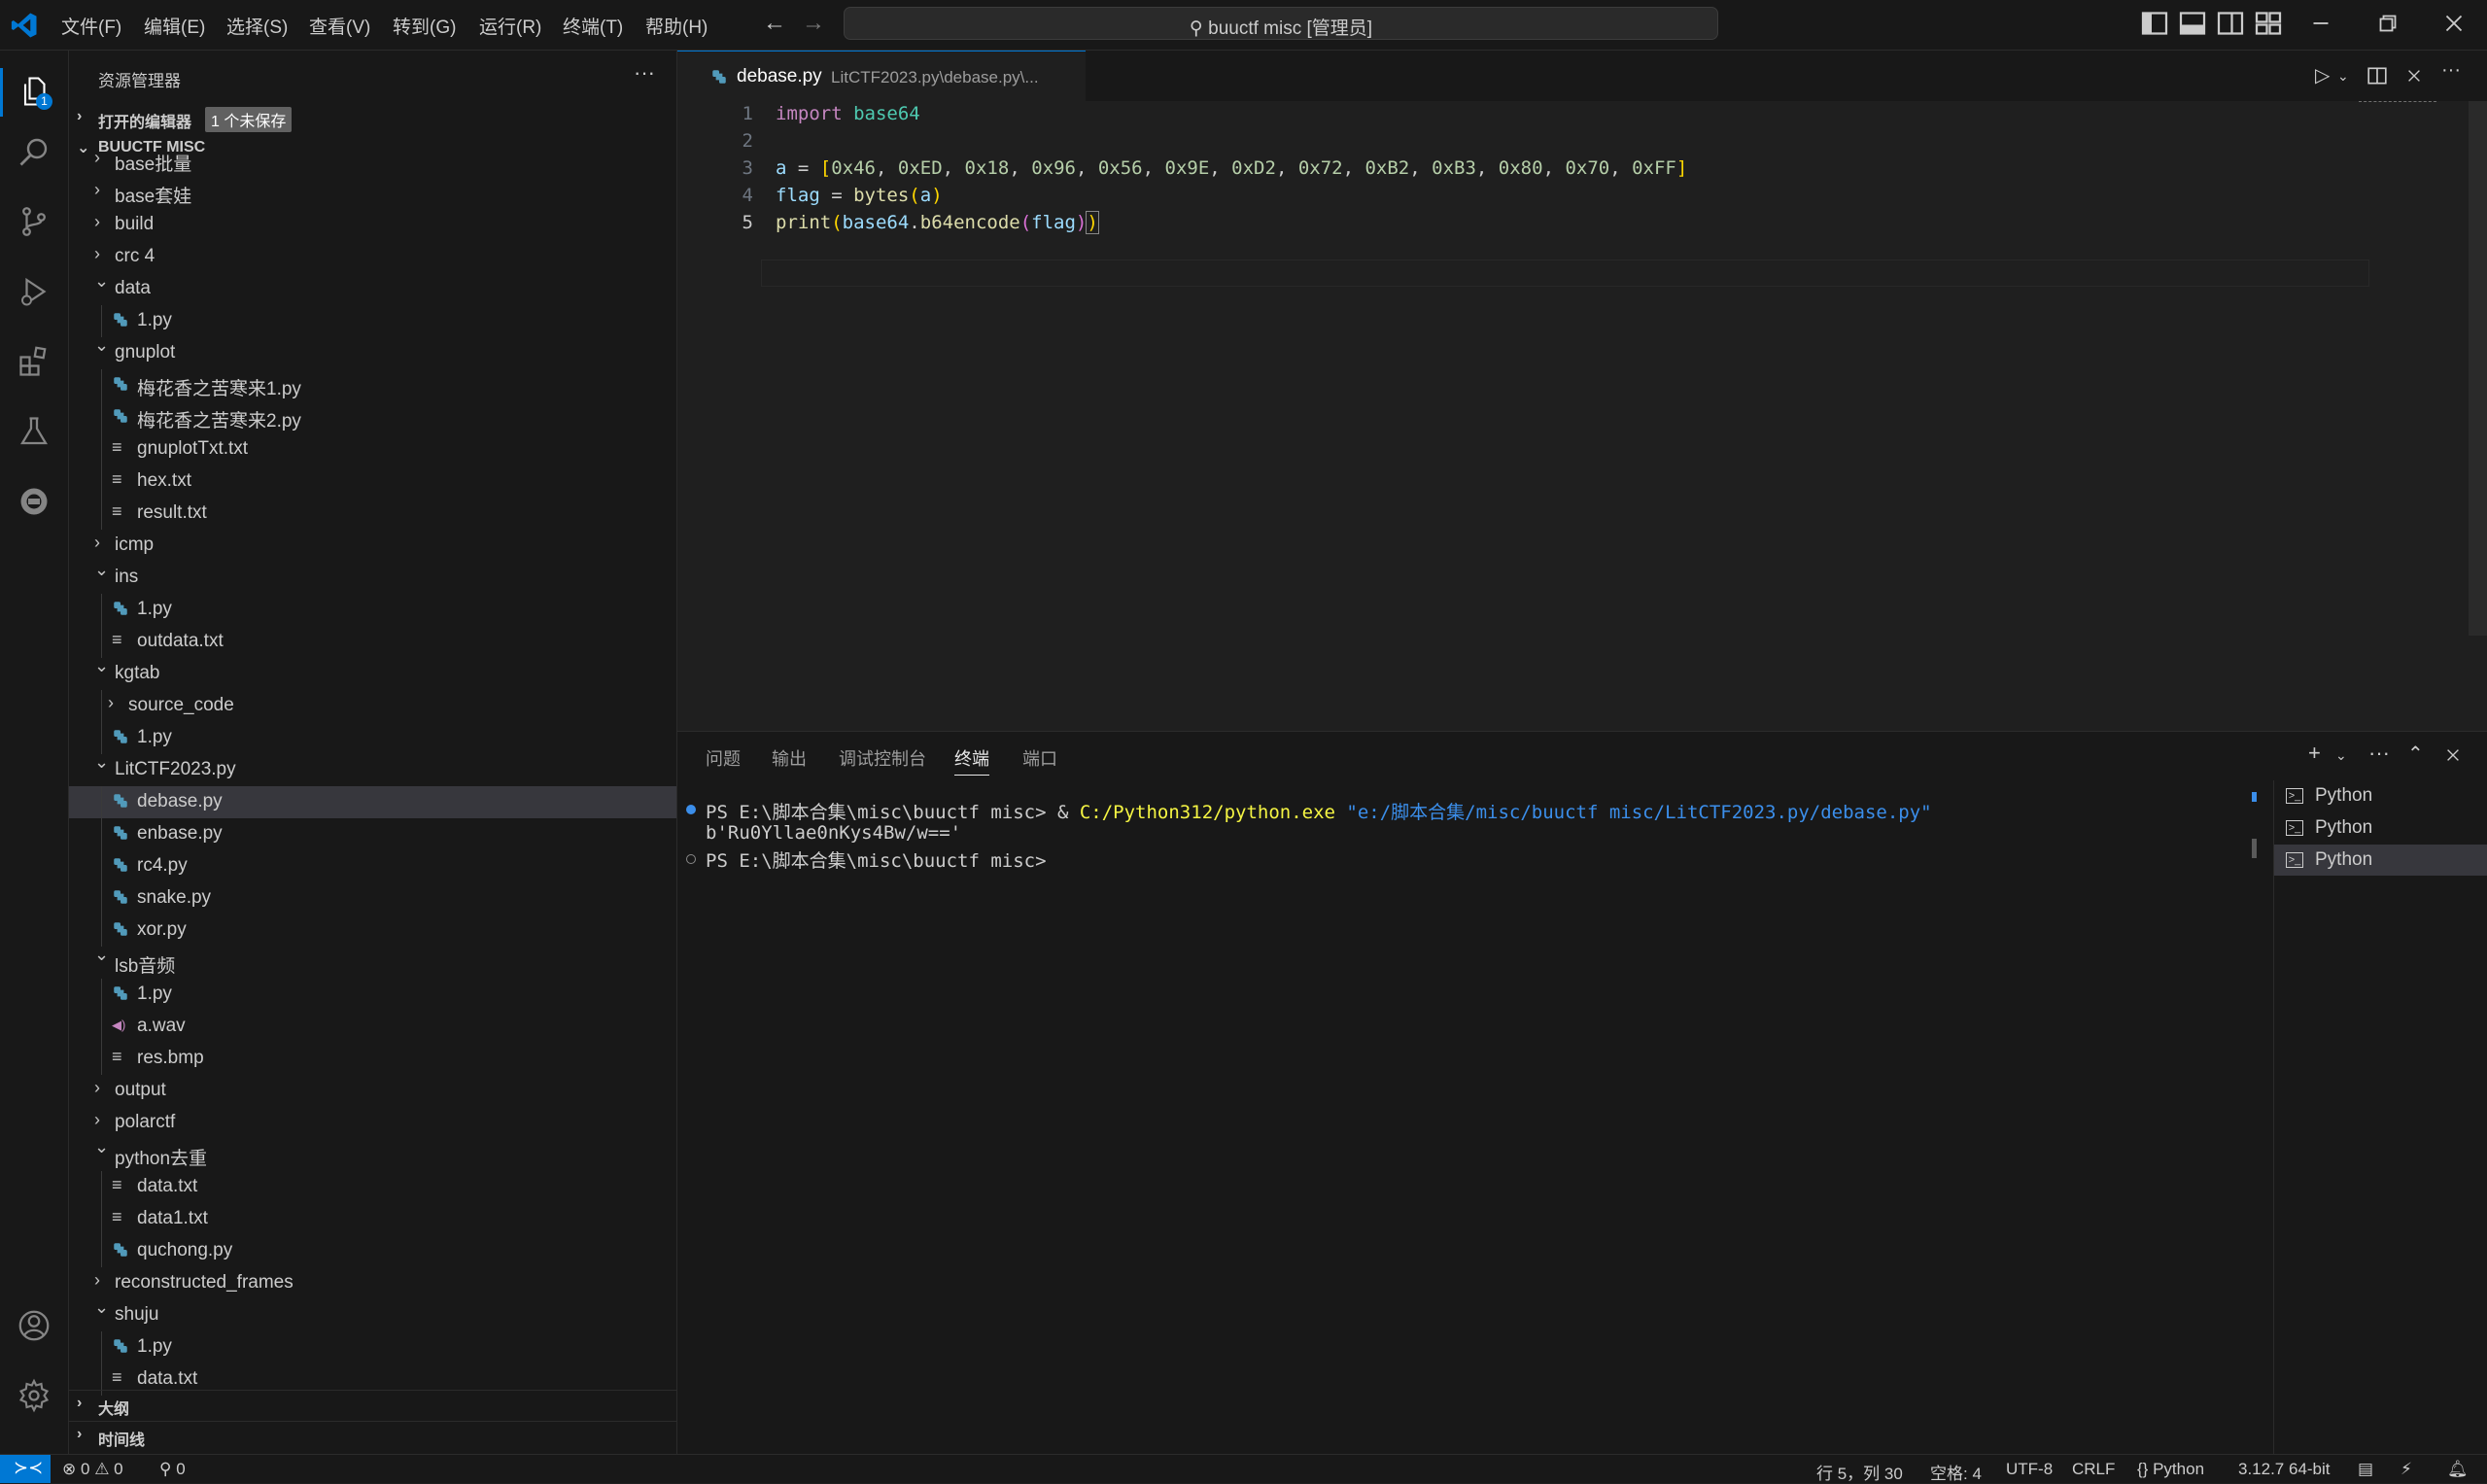  What do you see at coordinates (2230, 23) in the screenshot?
I see `toggle-secondary-sidebar-icon` at bounding box center [2230, 23].